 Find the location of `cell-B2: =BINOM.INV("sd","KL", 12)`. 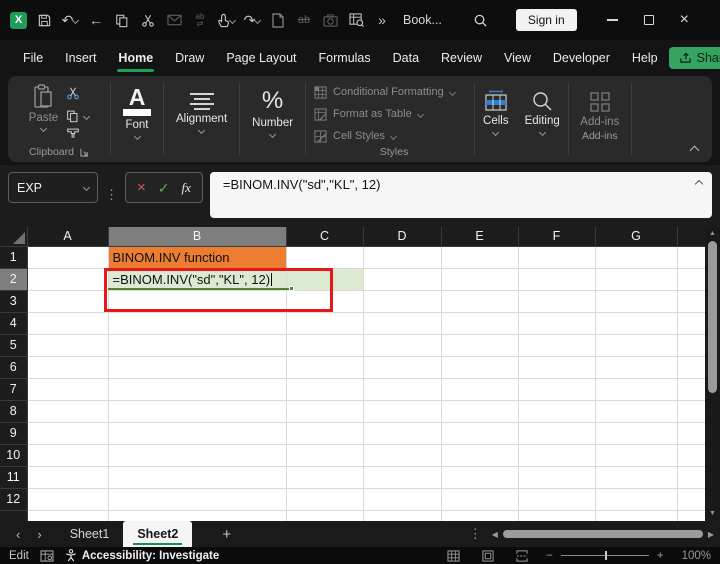

cell-B2: =BINOM.INV("sd","KL", 12) is located at coordinates (197, 279).